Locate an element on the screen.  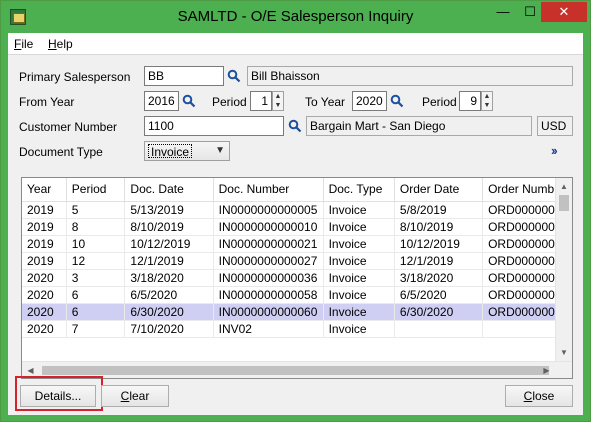
cell-period: 10 is located at coordinates (96, 244).